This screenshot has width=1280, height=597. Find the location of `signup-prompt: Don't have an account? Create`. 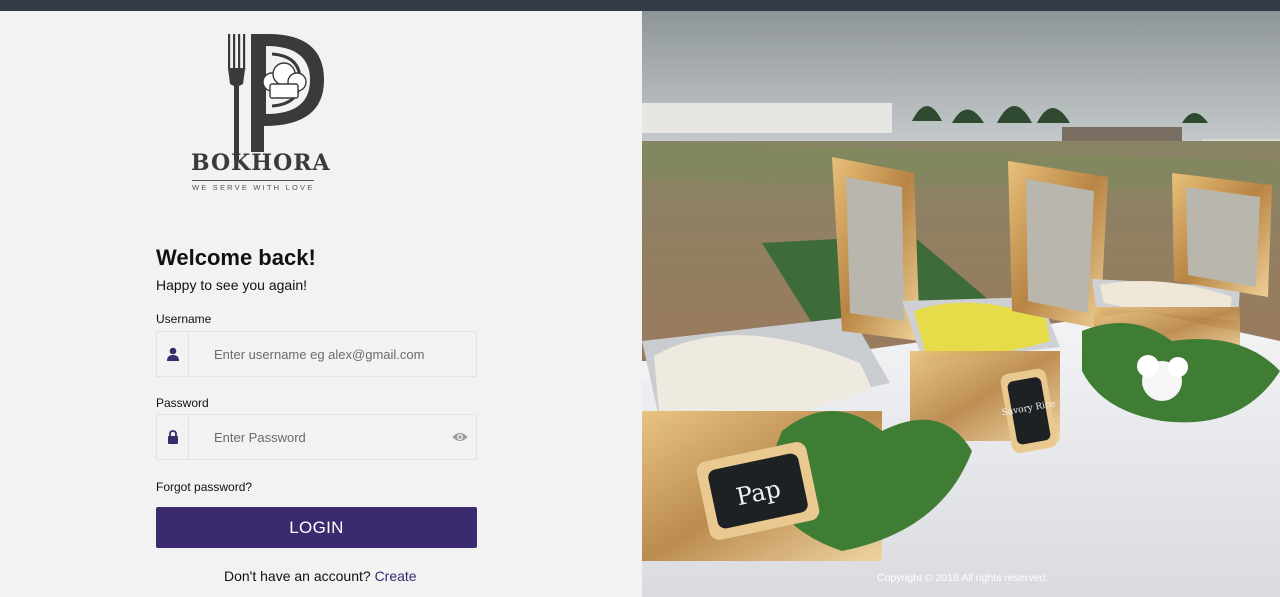

signup-prompt: Don't have an account? Create is located at coordinates (320, 576).